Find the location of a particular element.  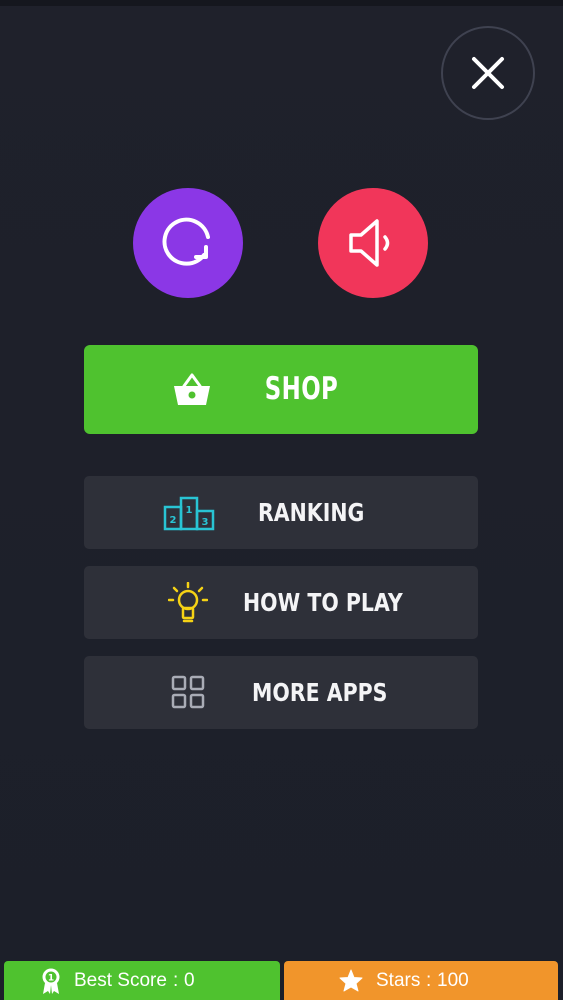

ranking-label: RANKING is located at coordinates (311, 512).